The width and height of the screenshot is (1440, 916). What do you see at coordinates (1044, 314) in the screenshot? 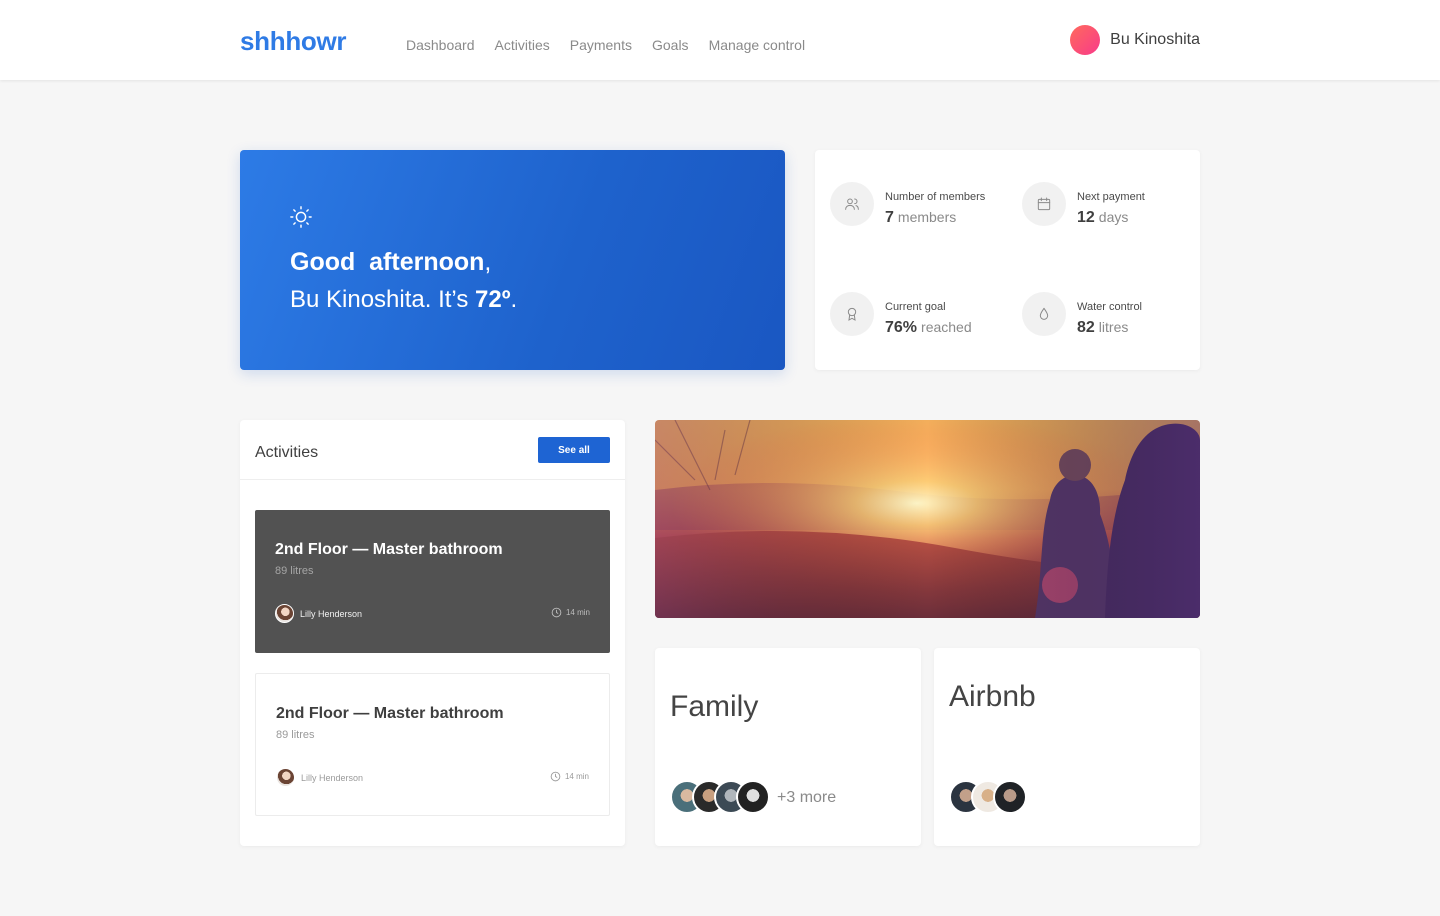
I see `water-drop-icon` at bounding box center [1044, 314].